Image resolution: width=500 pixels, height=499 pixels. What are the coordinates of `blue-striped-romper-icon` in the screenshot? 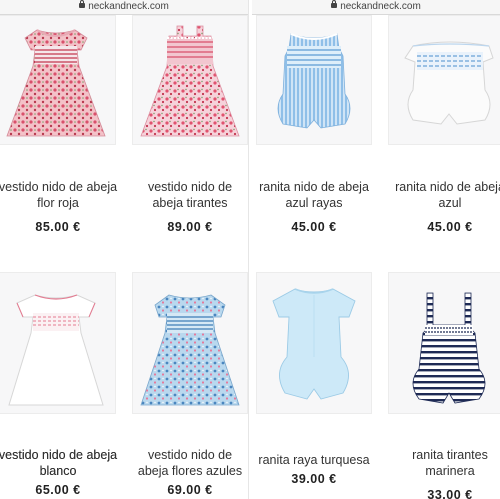 It's located at (314, 81).